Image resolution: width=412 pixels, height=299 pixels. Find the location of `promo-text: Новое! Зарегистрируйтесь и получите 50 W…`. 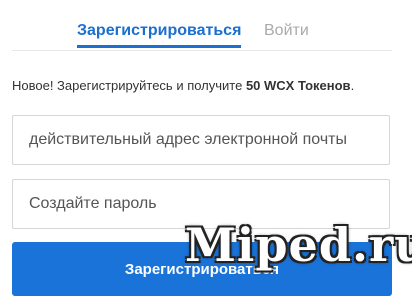

promo-text: Новое! Зарегистрируйтесь и получите 50 W… is located at coordinates (183, 85).